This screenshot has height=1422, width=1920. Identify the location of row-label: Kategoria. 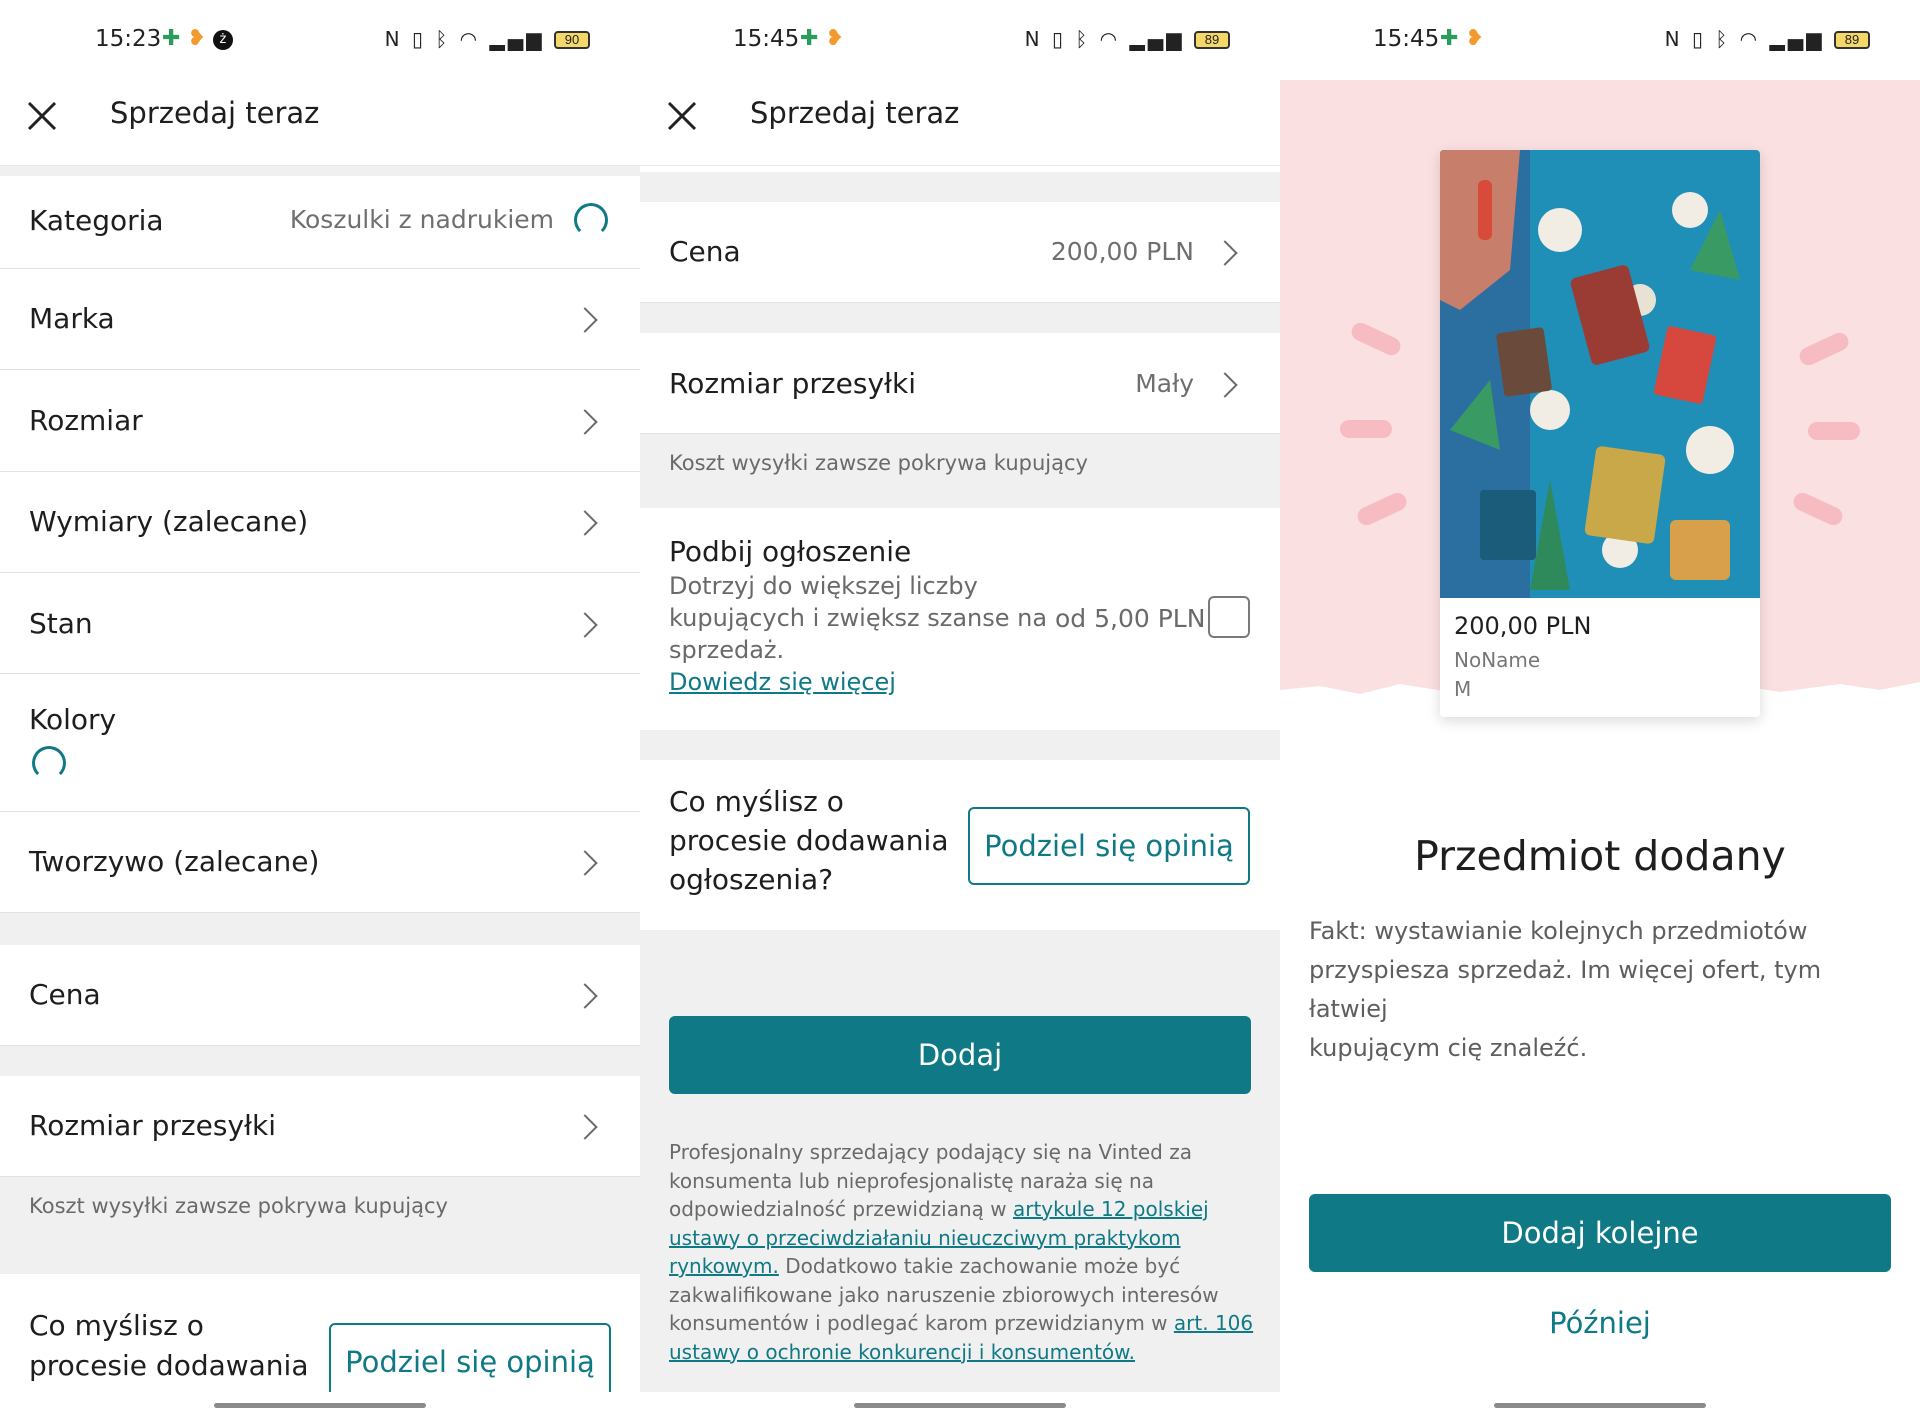
(96, 220).